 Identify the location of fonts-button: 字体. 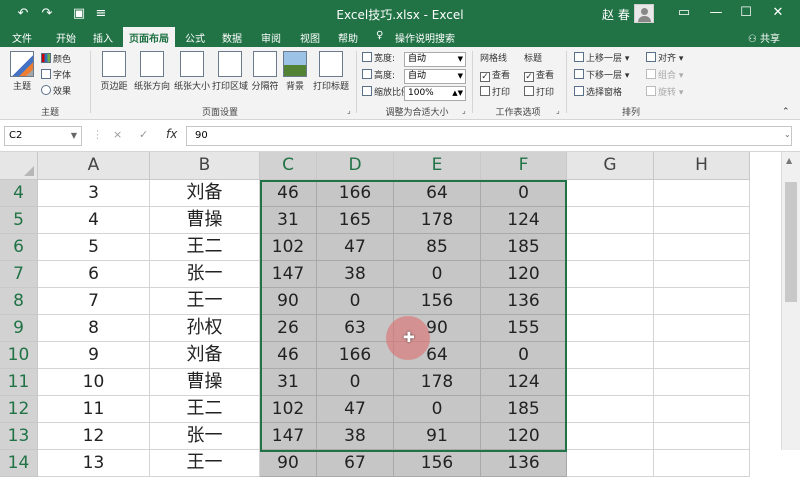
(56, 76).